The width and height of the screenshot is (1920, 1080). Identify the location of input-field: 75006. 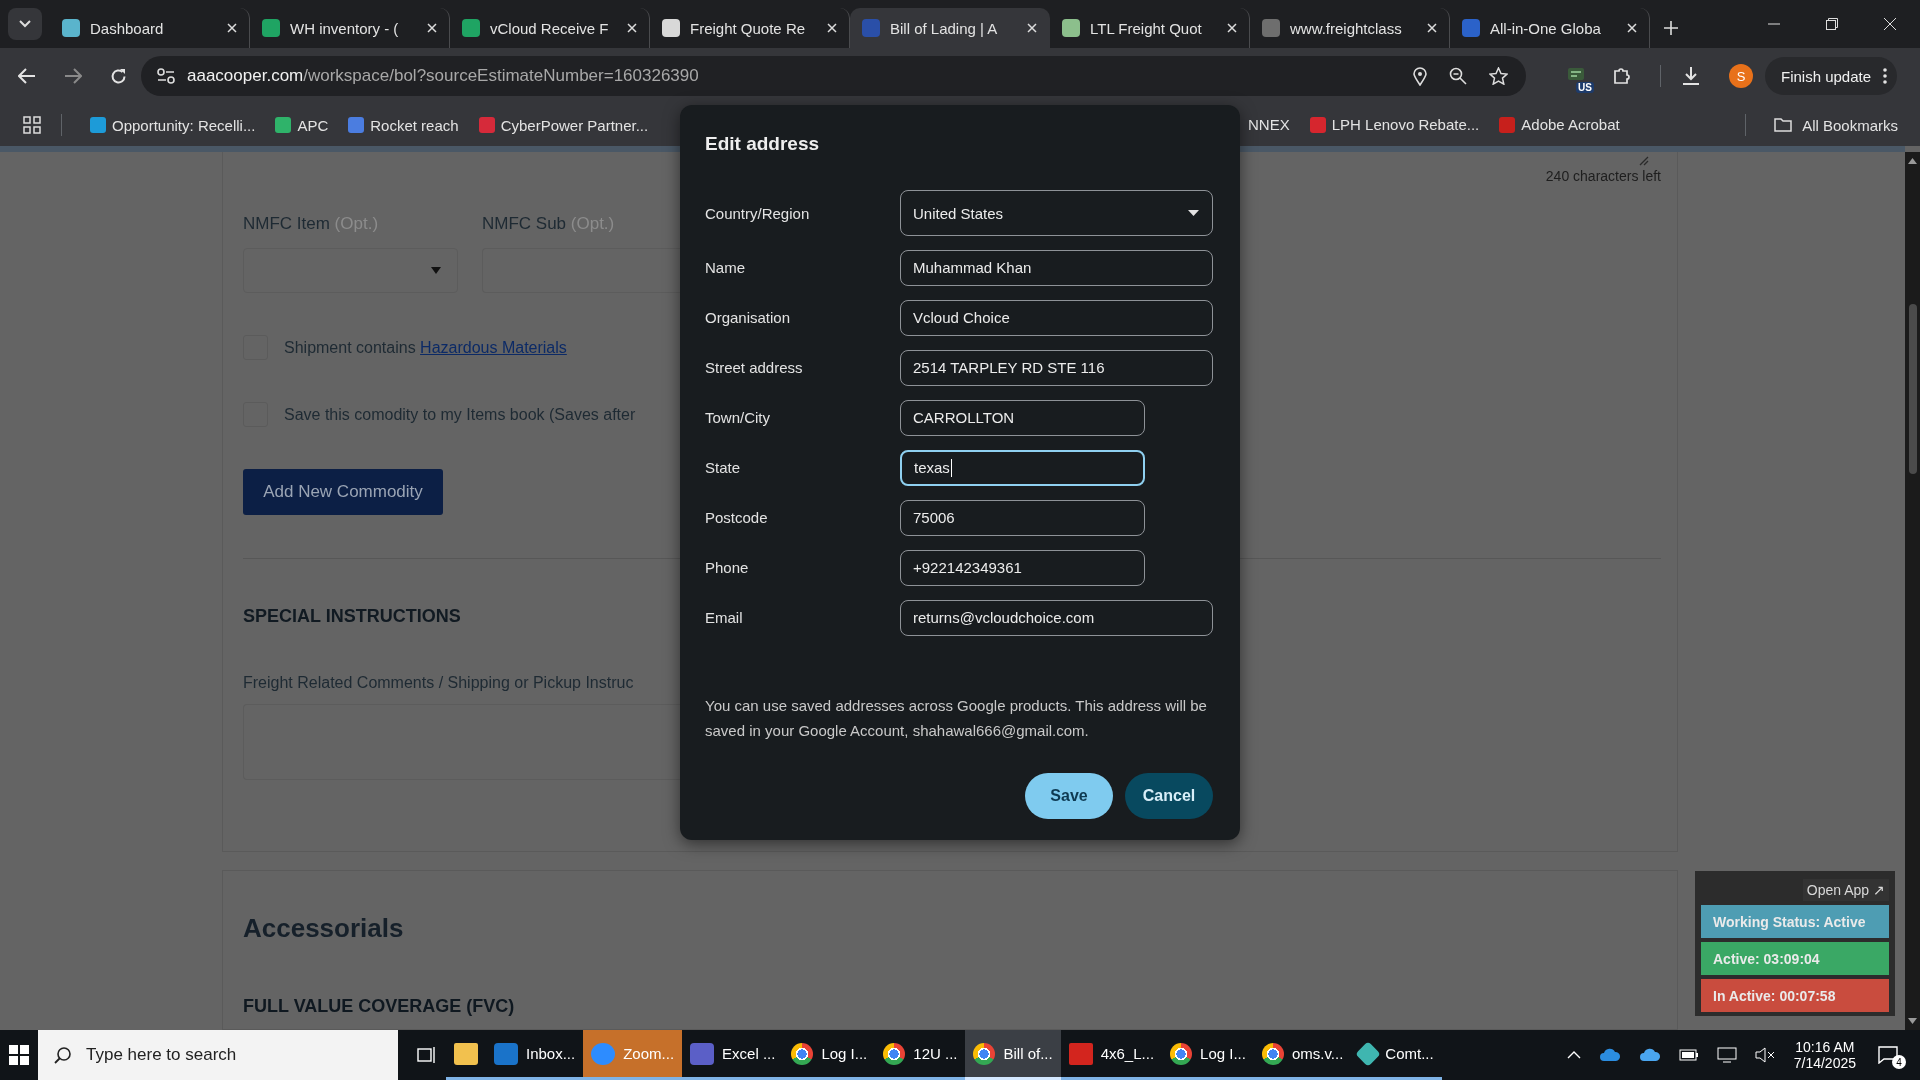
(1022, 517).